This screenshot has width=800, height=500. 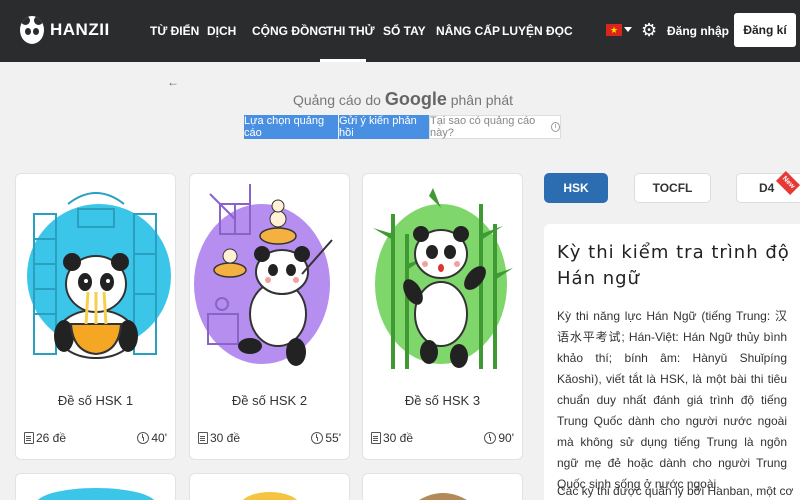 I want to click on nav-item-translate: DỊCH, so click(x=221, y=31).